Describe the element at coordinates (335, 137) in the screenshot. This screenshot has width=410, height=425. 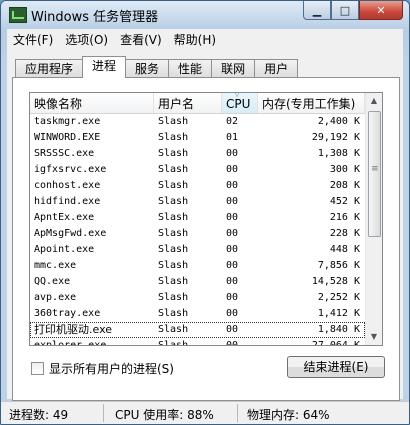
I see `process-memory: 29,192 K` at that location.